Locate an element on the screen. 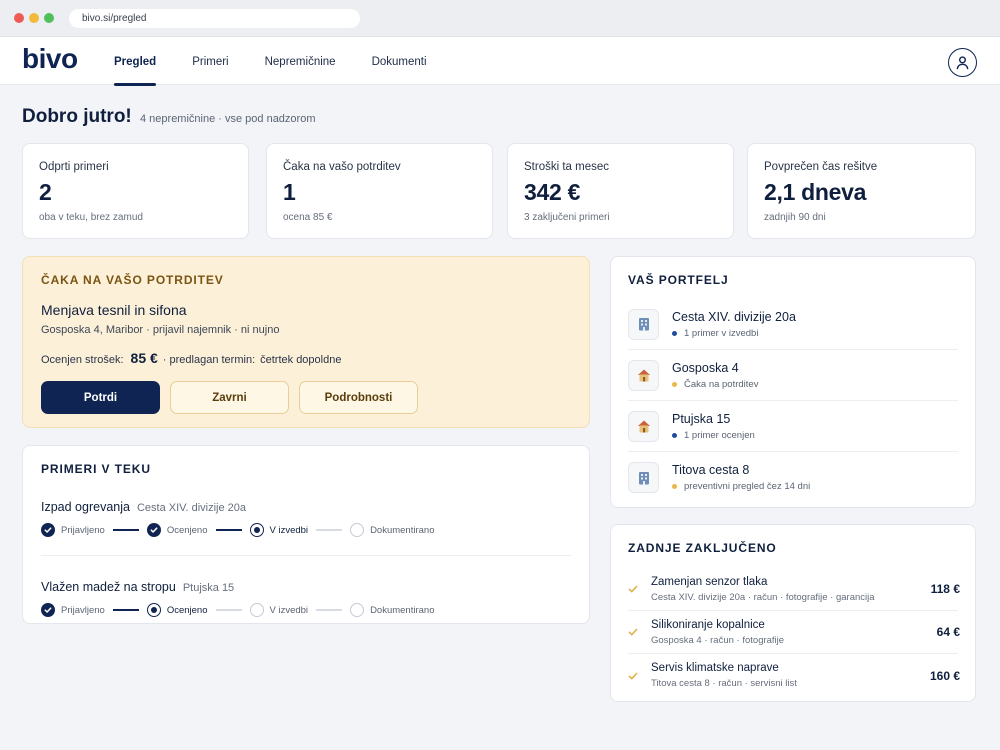  window-minimize-dot is located at coordinates (34, 18).